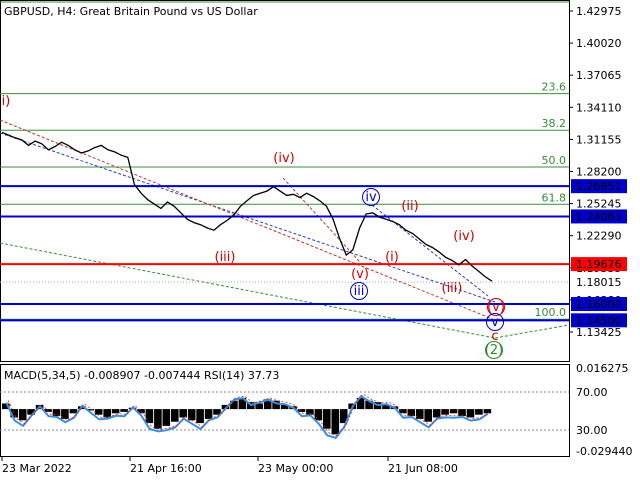 The image size is (640, 480). What do you see at coordinates (225, 257) in the screenshot?
I see `wave-label-2: (iii)` at bounding box center [225, 257].